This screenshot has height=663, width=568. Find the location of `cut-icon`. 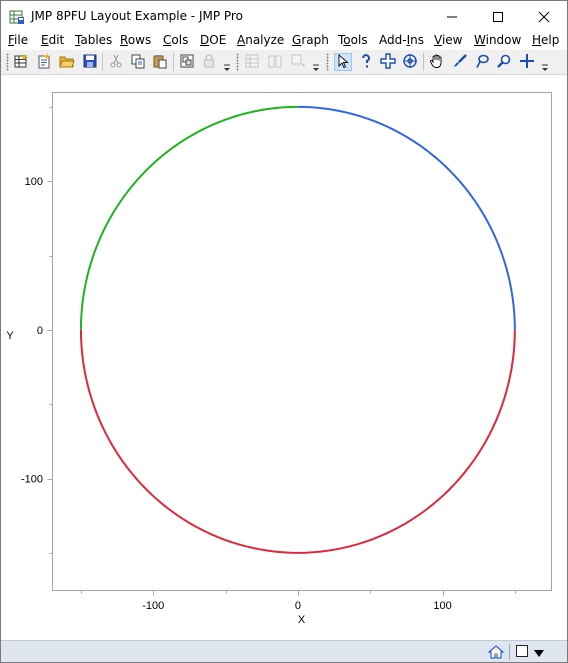

cut-icon is located at coordinates (116, 62).